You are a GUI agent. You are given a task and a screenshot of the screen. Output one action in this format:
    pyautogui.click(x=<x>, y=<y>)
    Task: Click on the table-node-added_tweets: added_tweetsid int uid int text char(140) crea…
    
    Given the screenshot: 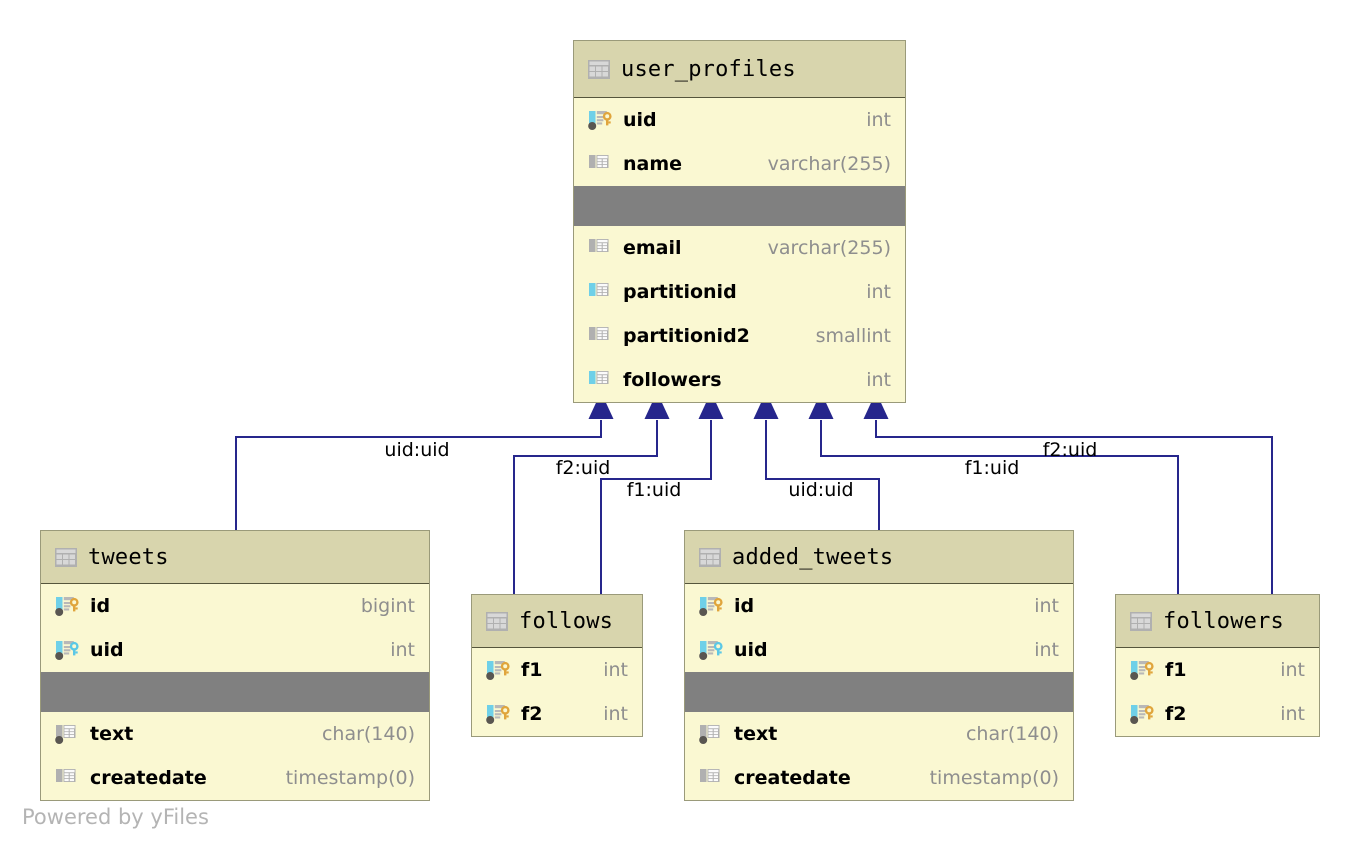 What is the action you would take?
    pyautogui.click(x=879, y=665)
    